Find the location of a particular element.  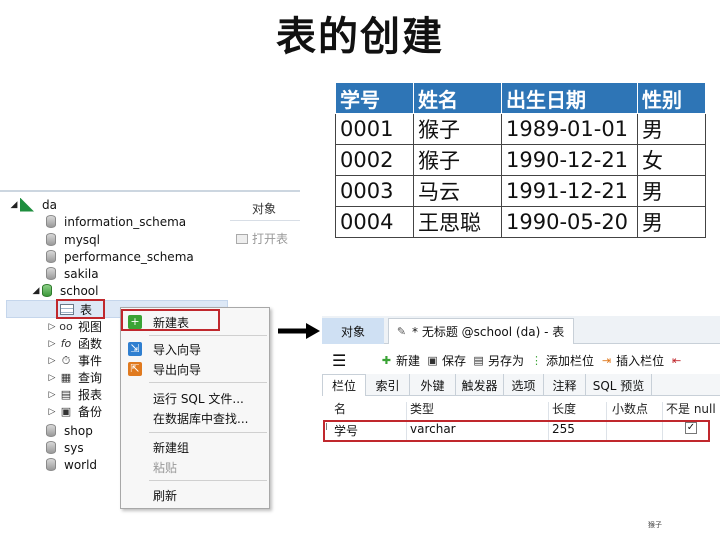

add-field-button: ⋮ 添加栏位 is located at coordinates (562, 360).